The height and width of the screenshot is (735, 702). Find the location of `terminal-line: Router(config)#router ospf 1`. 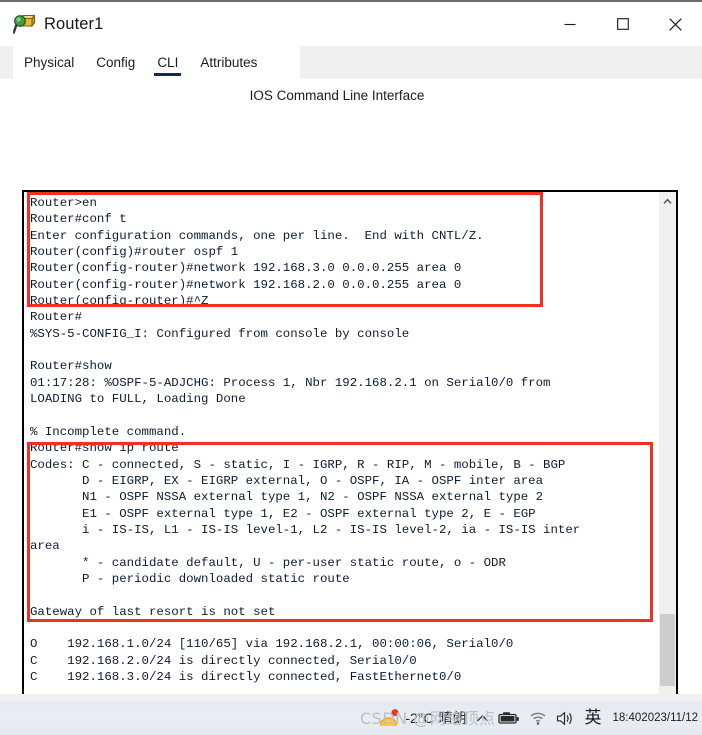

terminal-line: Router(config)#router ospf 1 is located at coordinates (134, 252).